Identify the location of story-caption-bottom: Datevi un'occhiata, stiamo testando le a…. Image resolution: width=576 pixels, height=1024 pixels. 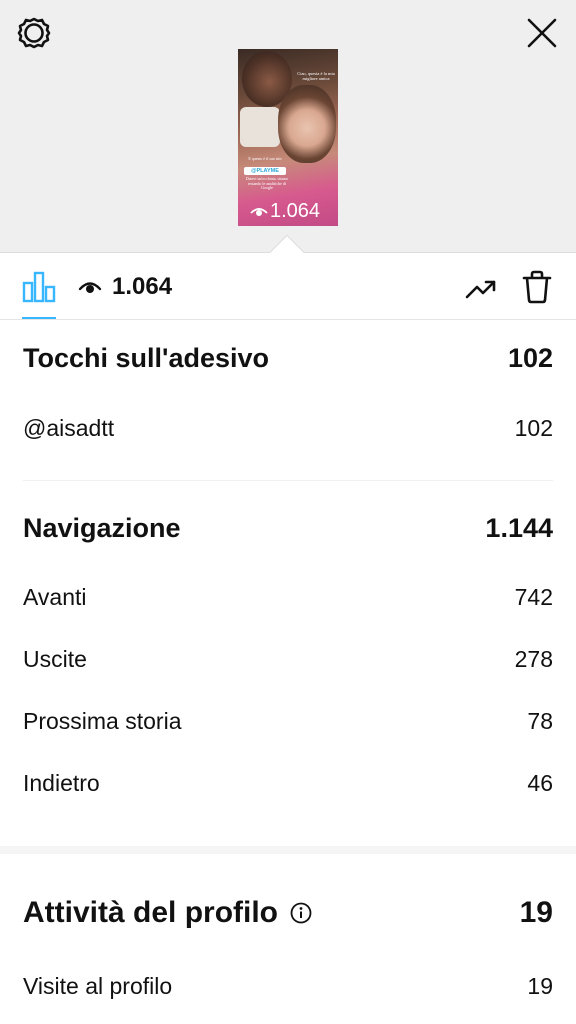
(267, 183).